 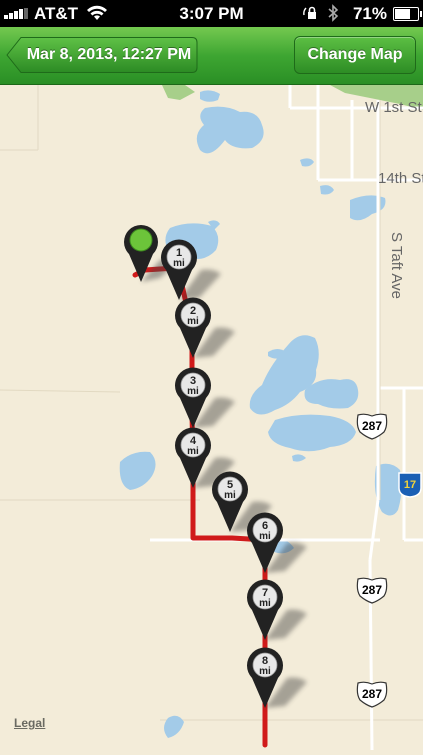 What do you see at coordinates (400, 178) in the screenshot?
I see `road-label: 14th St` at bounding box center [400, 178].